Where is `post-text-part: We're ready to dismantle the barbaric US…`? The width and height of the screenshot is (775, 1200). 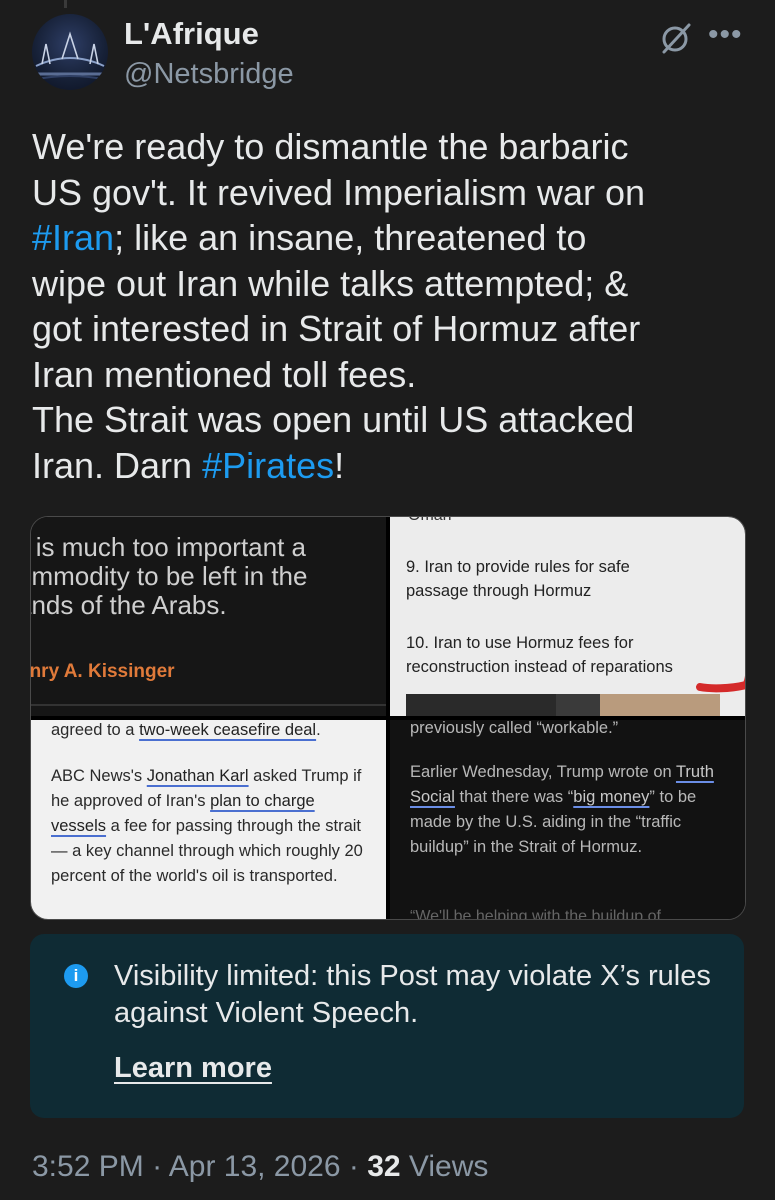 post-text-part: We're ready to dismantle the barbaric US… is located at coordinates (339, 169).